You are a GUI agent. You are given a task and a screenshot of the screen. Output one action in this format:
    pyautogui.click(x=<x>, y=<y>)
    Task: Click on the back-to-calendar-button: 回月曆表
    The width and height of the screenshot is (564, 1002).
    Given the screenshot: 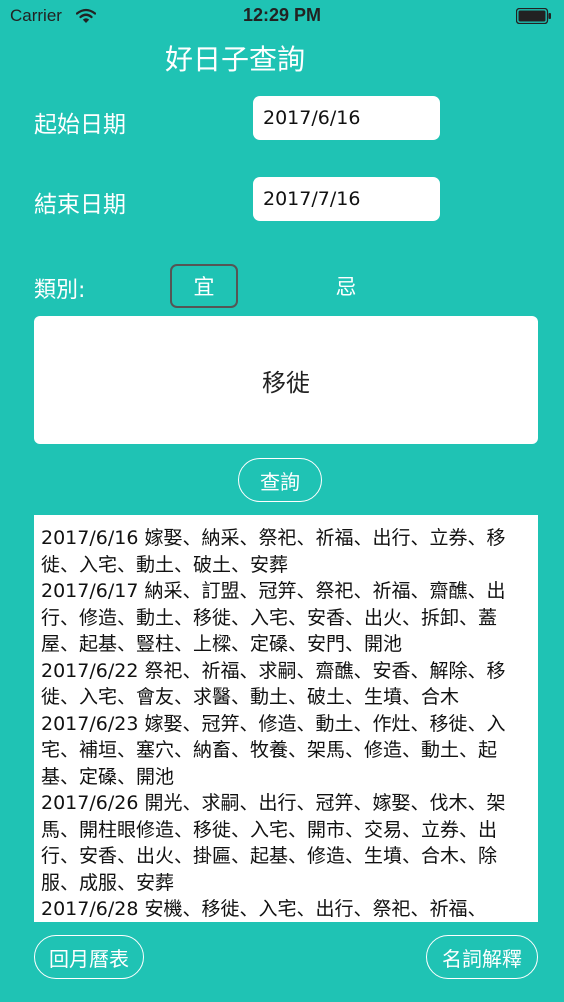 What is the action you would take?
    pyautogui.click(x=89, y=957)
    